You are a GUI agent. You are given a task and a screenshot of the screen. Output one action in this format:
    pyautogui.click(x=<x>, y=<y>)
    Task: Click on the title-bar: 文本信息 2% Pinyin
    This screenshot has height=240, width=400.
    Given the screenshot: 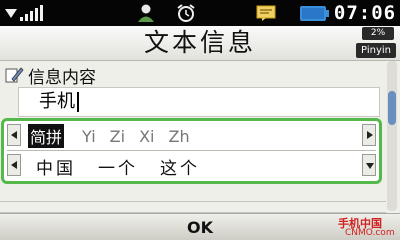 What is the action you would take?
    pyautogui.click(x=200, y=43)
    